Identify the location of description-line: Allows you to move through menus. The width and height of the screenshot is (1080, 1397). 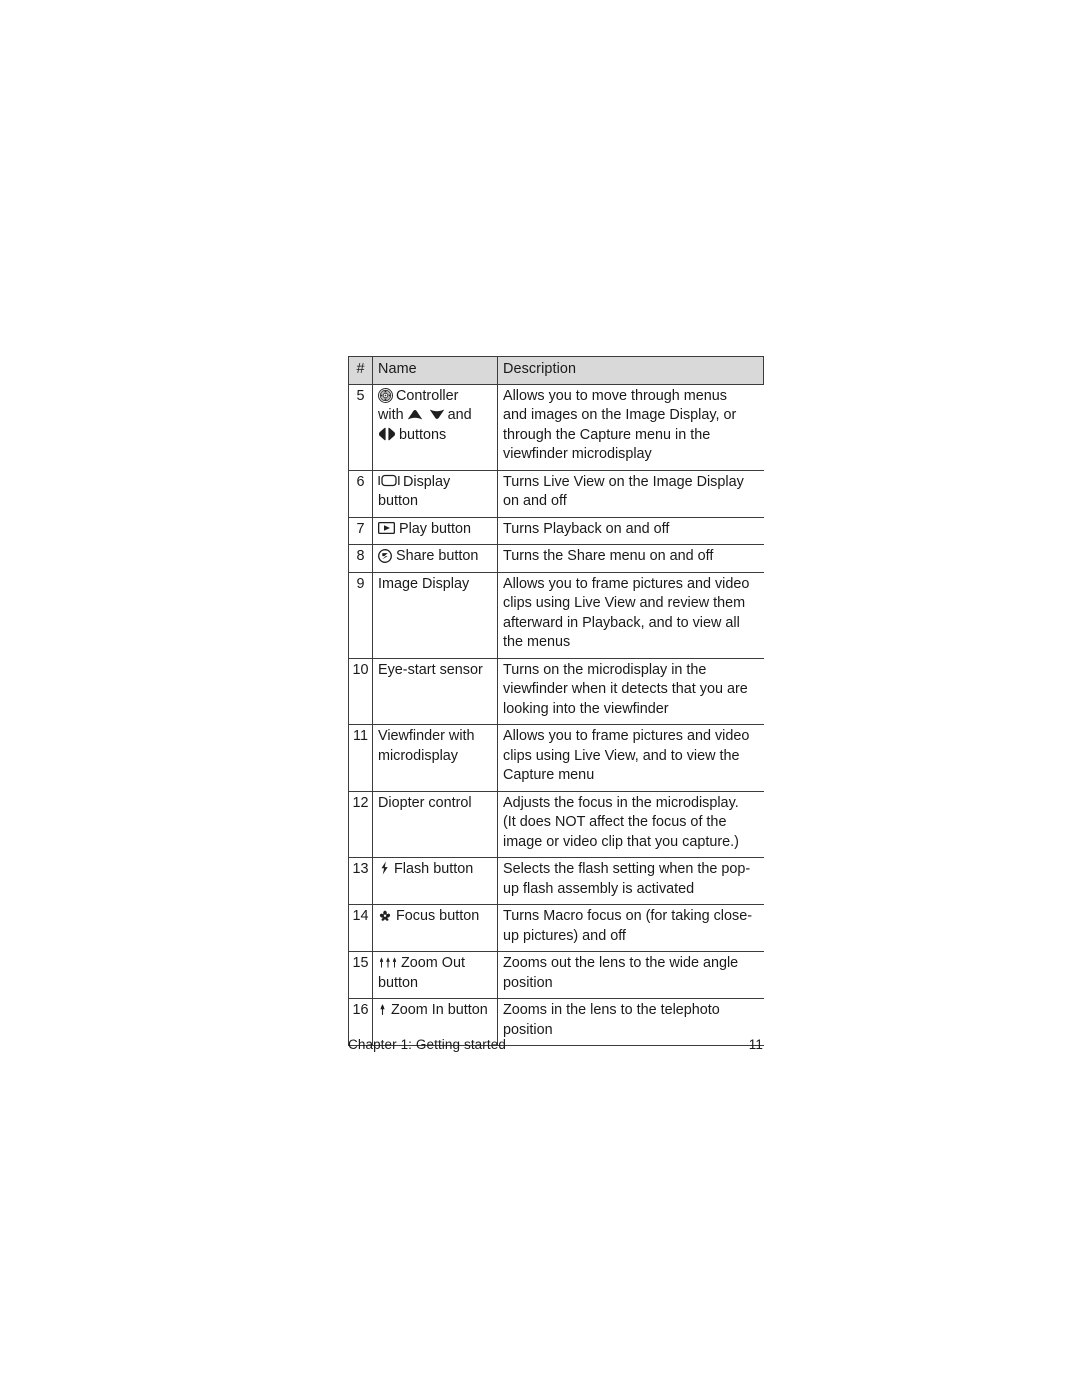
(615, 395).